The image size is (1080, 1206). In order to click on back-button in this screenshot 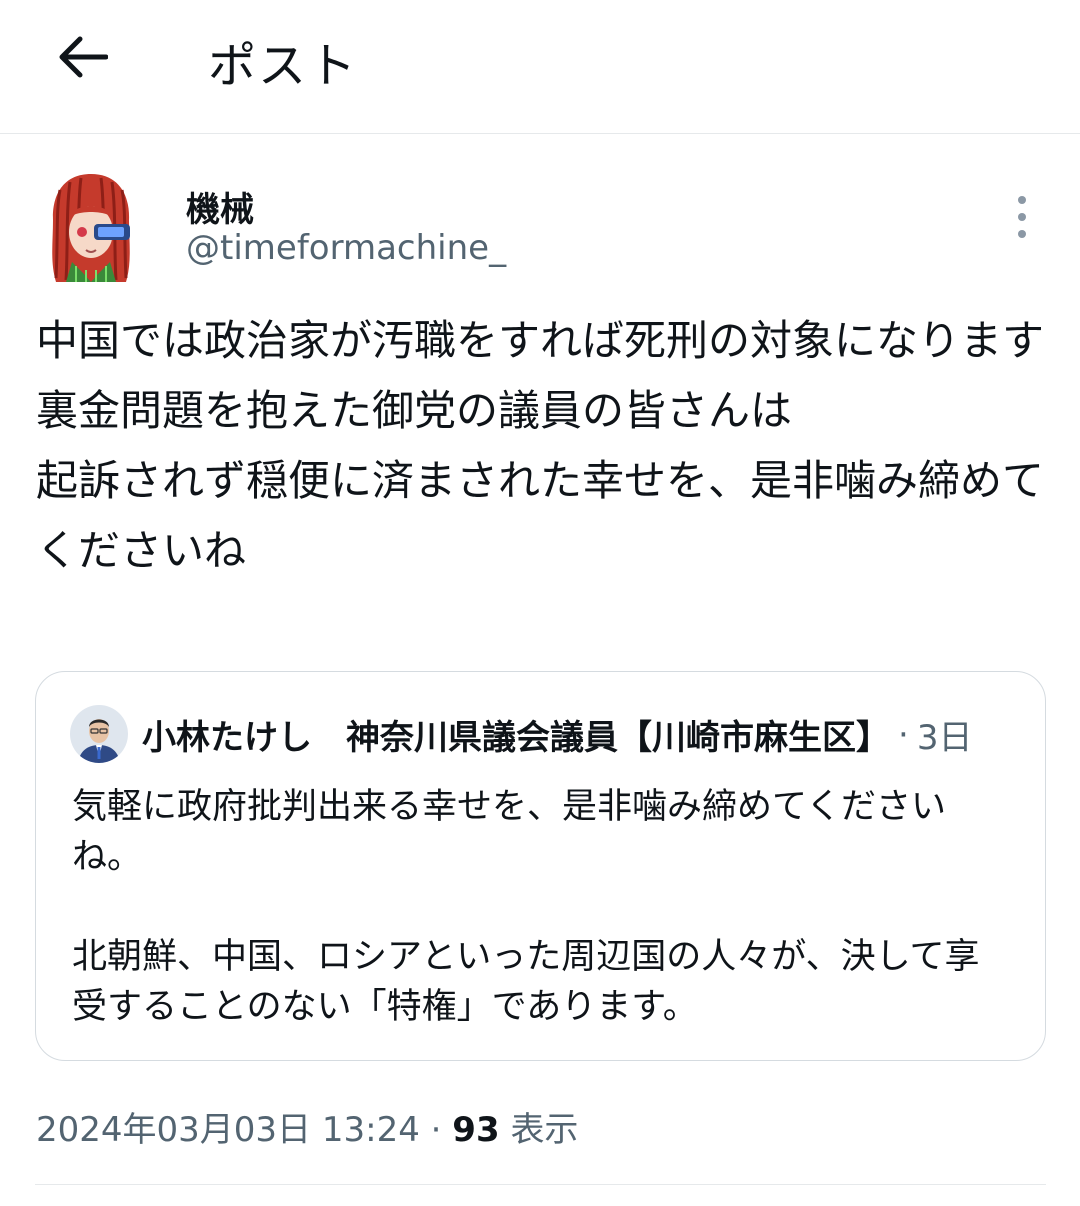, I will do `click(82, 57)`.